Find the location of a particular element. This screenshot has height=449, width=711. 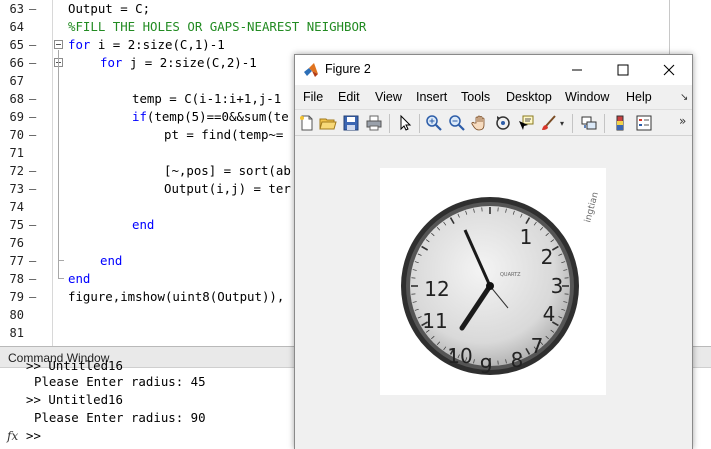

clock-picture: 1 2 3 4 5 6 7 8 9 10 11 12 QUARTZ is located at coordinates (501, 284).